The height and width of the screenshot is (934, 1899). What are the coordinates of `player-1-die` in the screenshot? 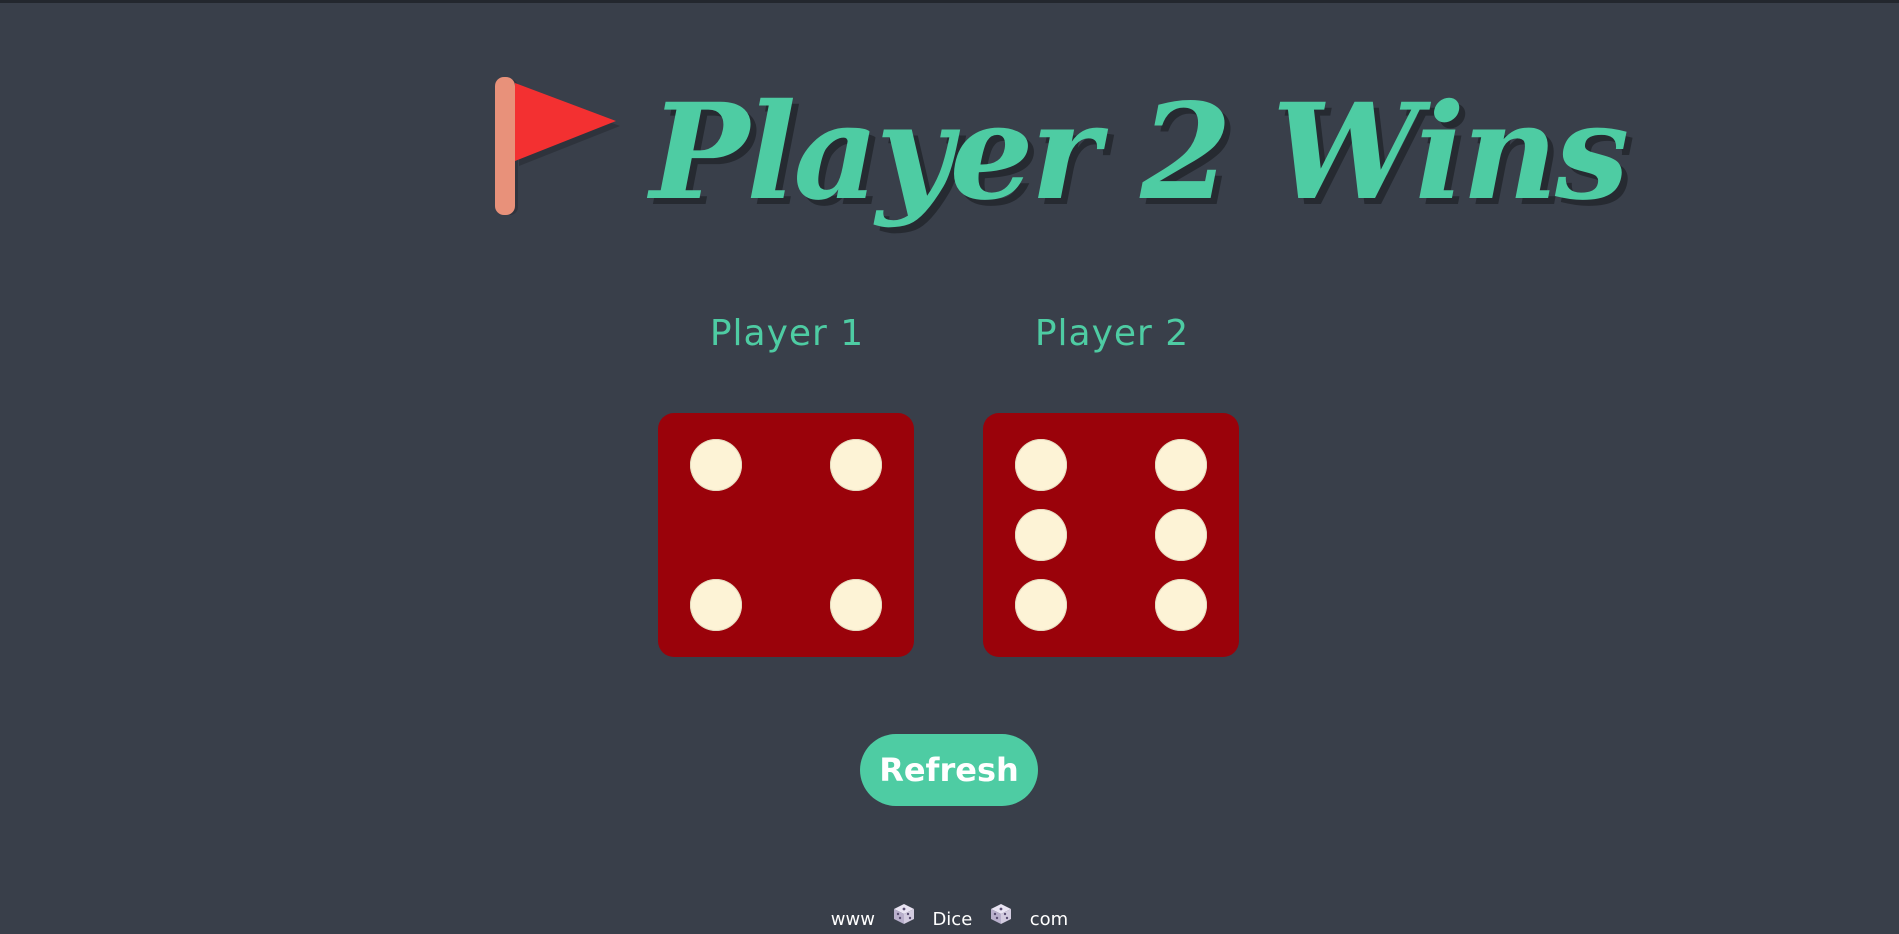 It's located at (786, 535).